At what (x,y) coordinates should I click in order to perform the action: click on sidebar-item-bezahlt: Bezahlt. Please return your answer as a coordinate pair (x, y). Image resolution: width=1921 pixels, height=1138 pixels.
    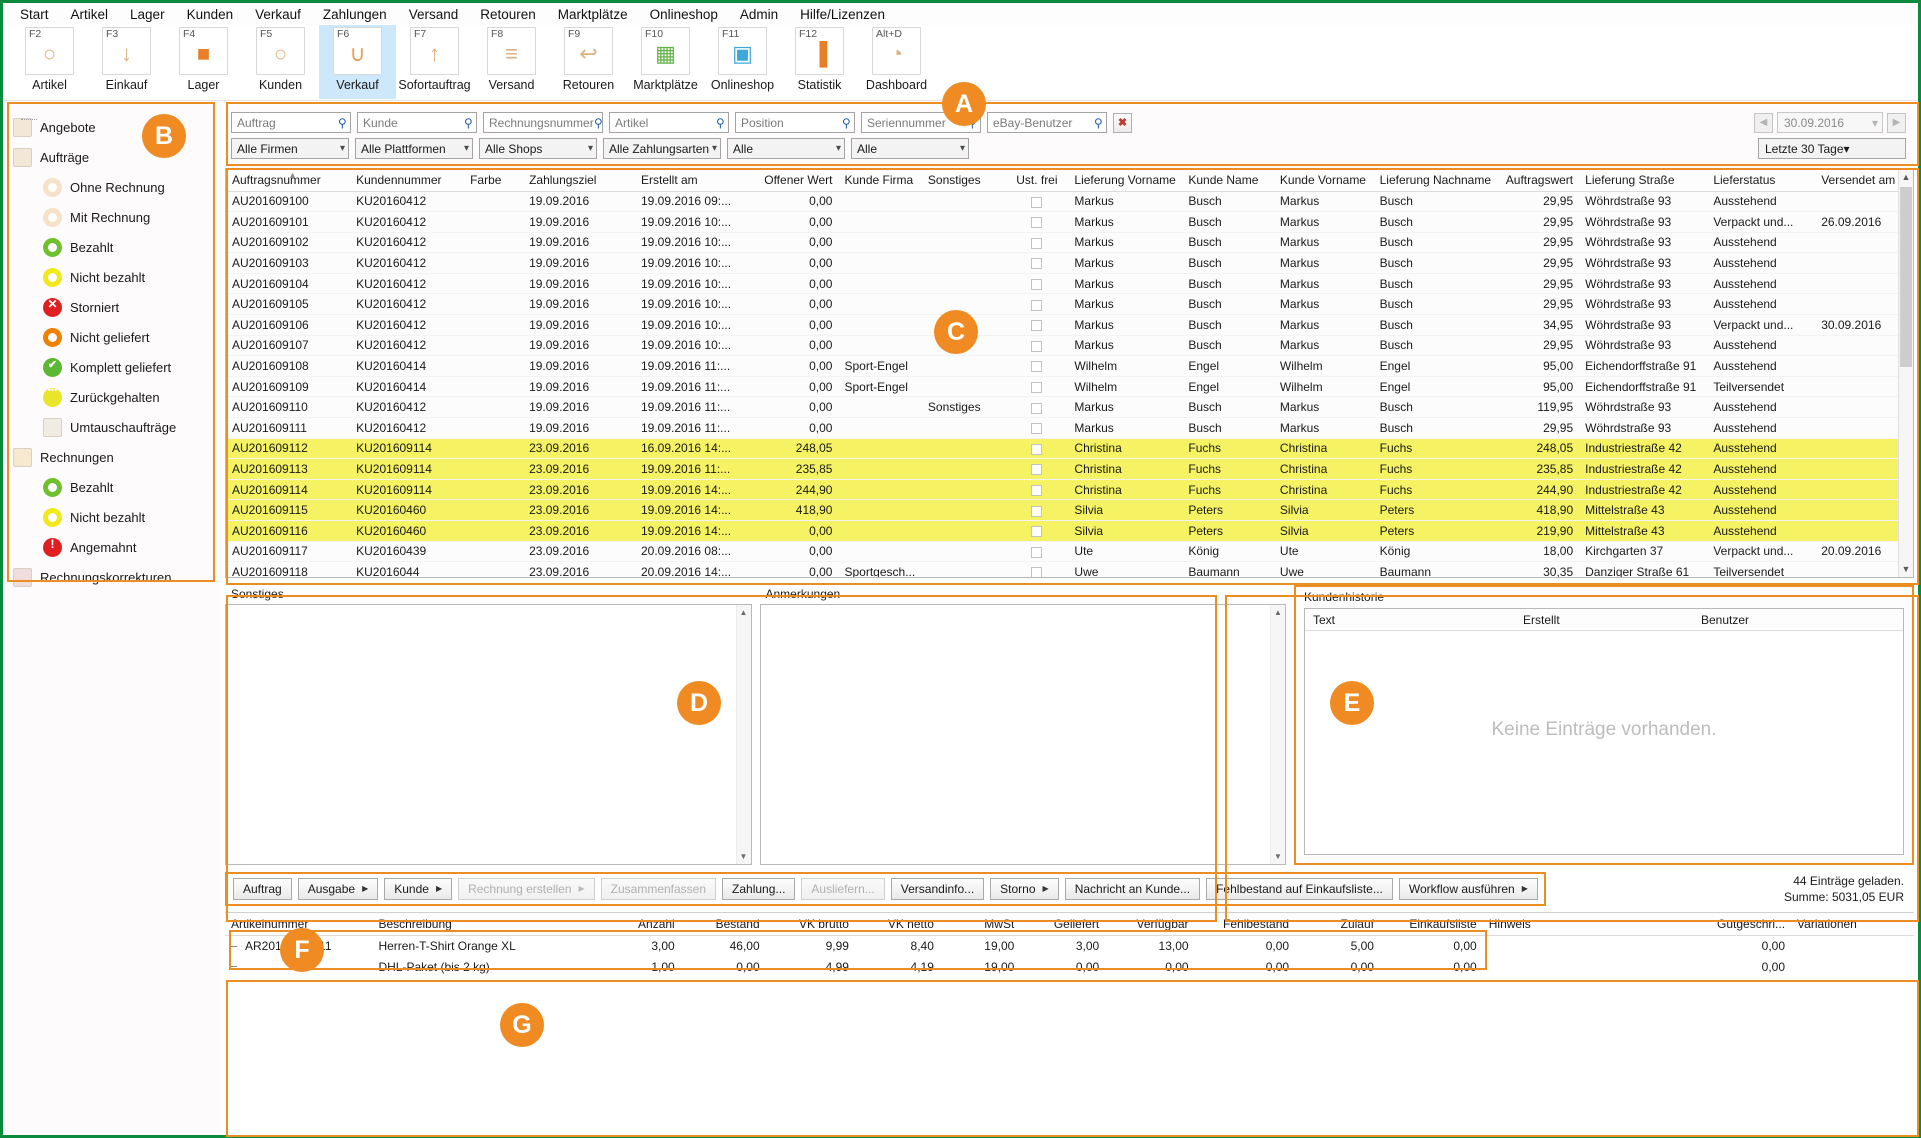
    Looking at the image, I should click on (114, 190).